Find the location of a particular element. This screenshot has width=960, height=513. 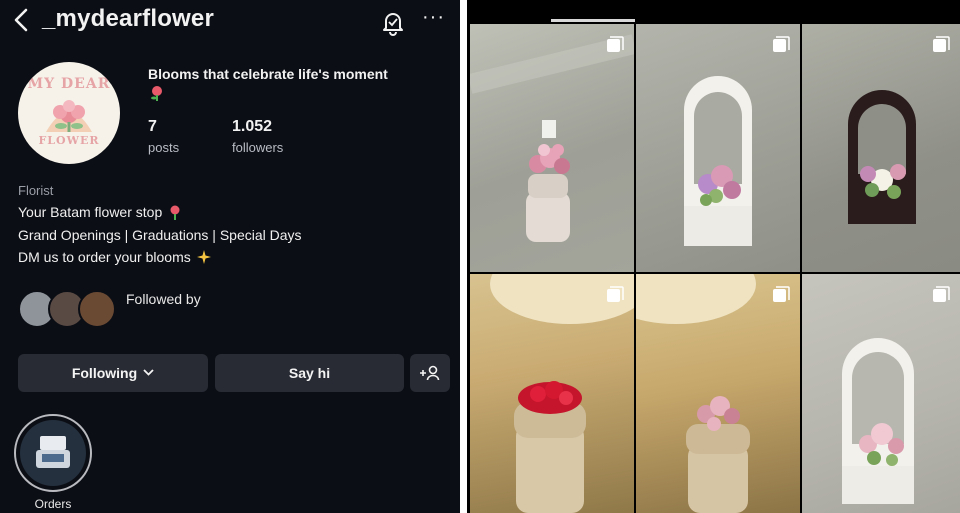

bio-line: DM us to order your blooms is located at coordinates (115, 257).